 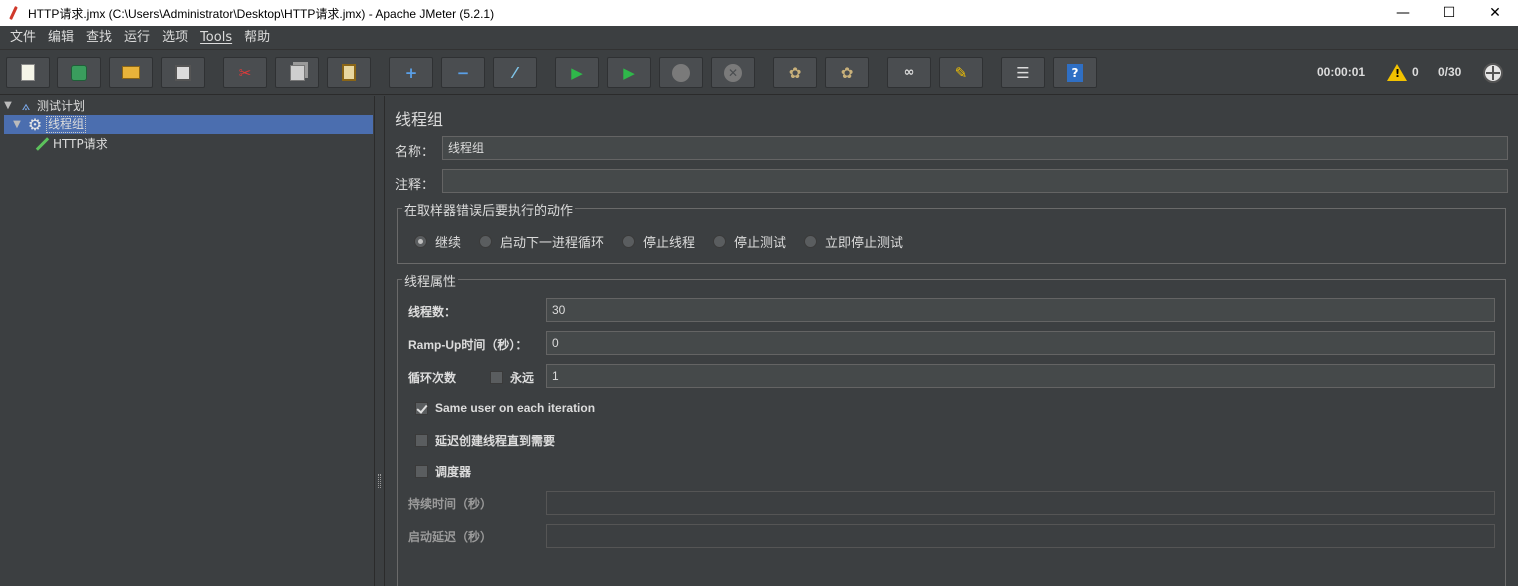 I want to click on new-button, so click(x=28, y=72).